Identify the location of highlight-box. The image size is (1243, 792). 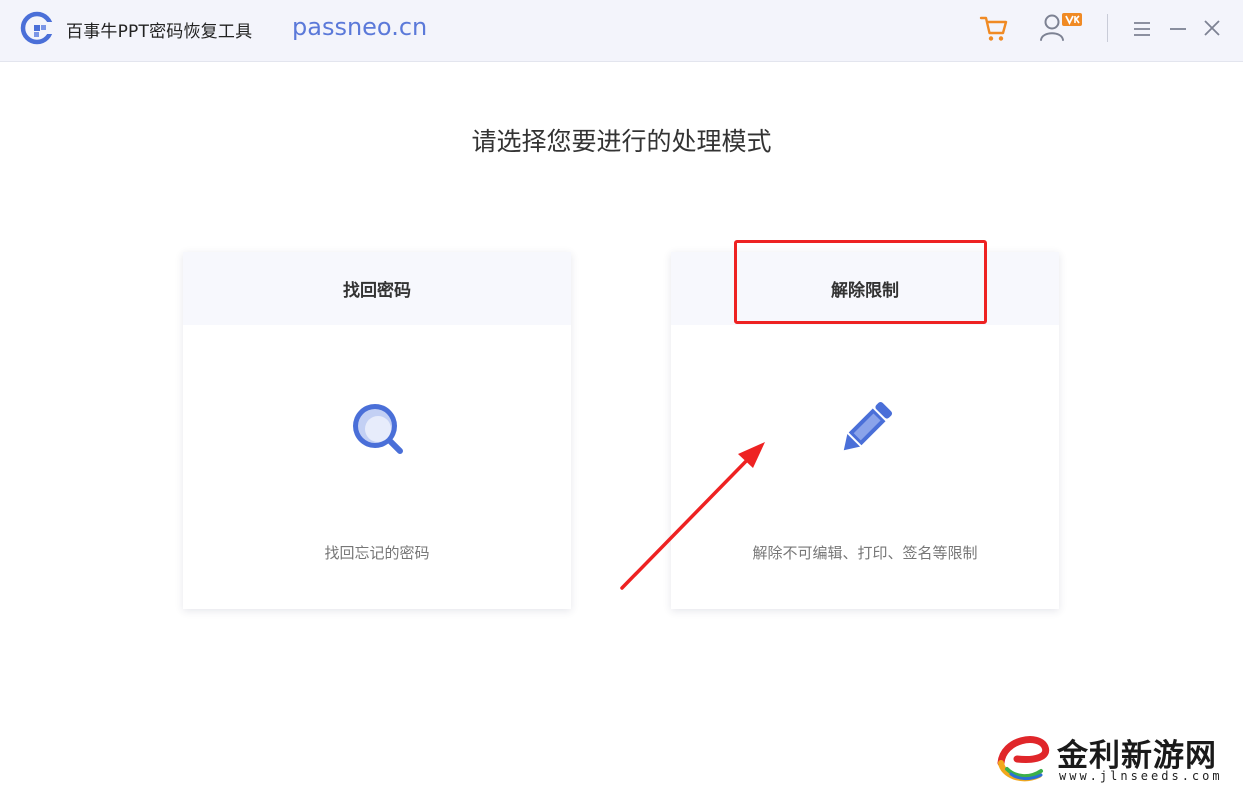
(860, 282).